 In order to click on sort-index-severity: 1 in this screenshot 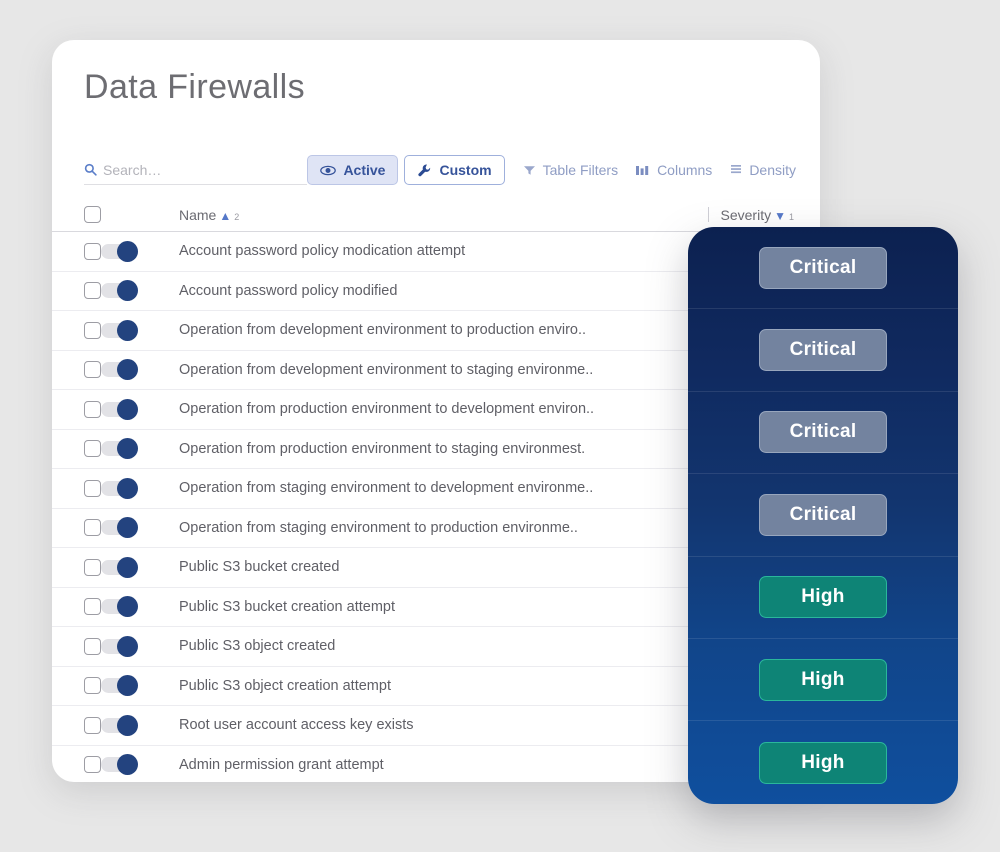, I will do `click(791, 216)`.